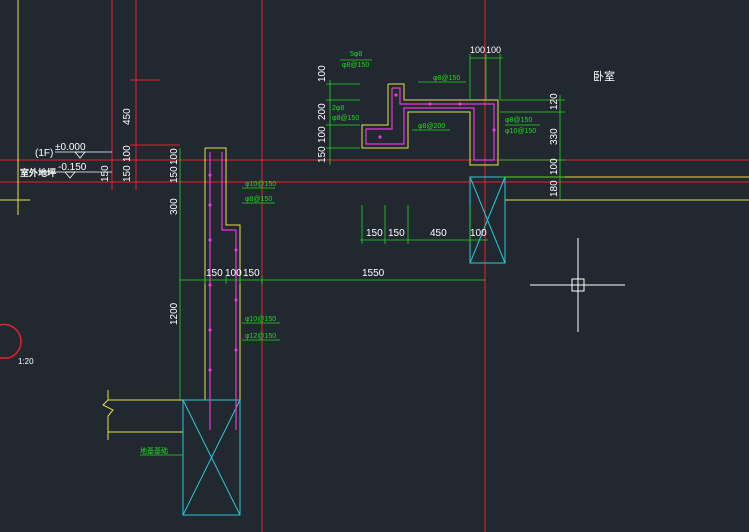  I want to click on rebar-callout: 5φ8, so click(356, 54).